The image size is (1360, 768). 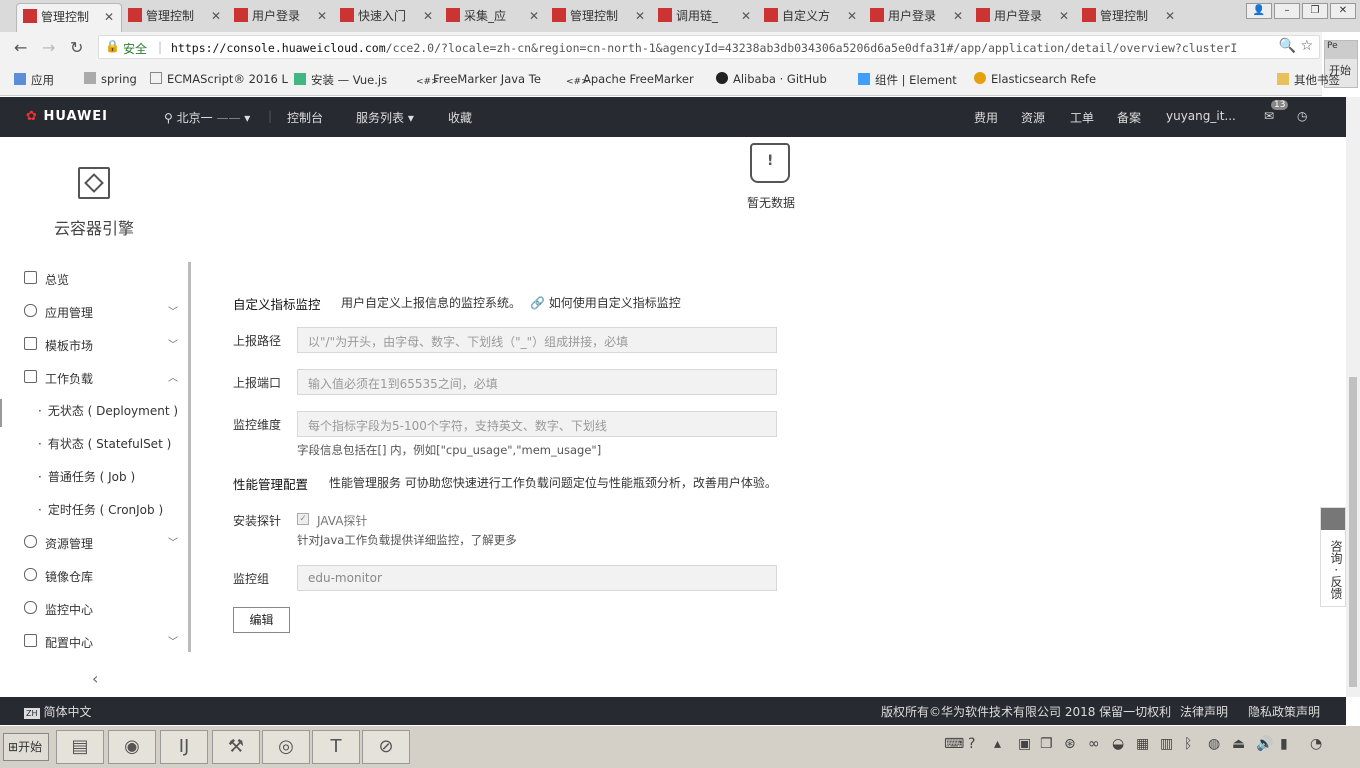 What do you see at coordinates (387, 17) in the screenshot?
I see `browser-tab: 快速入门 ✕` at bounding box center [387, 17].